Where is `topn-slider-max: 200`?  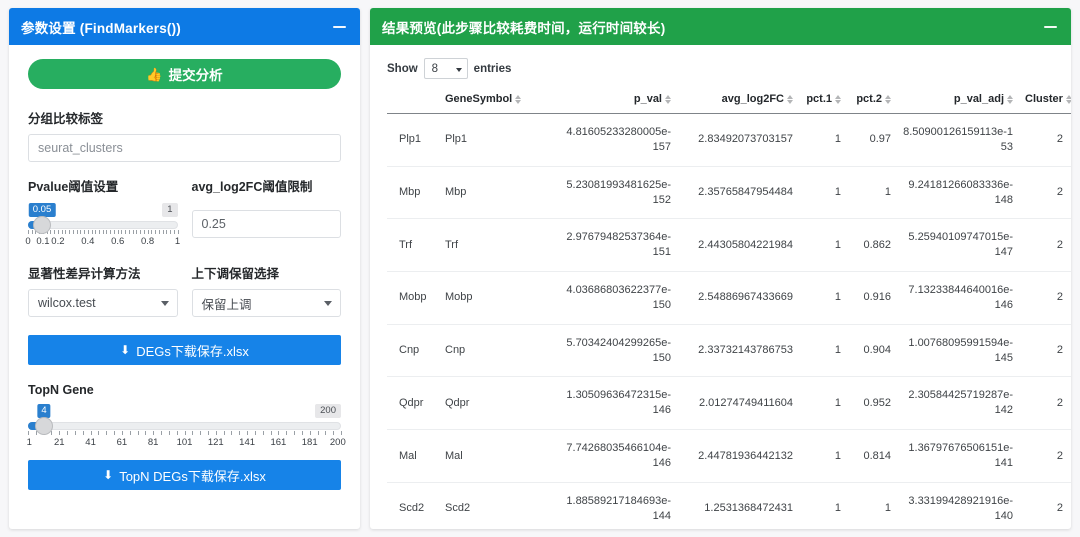 topn-slider-max: 200 is located at coordinates (328, 411).